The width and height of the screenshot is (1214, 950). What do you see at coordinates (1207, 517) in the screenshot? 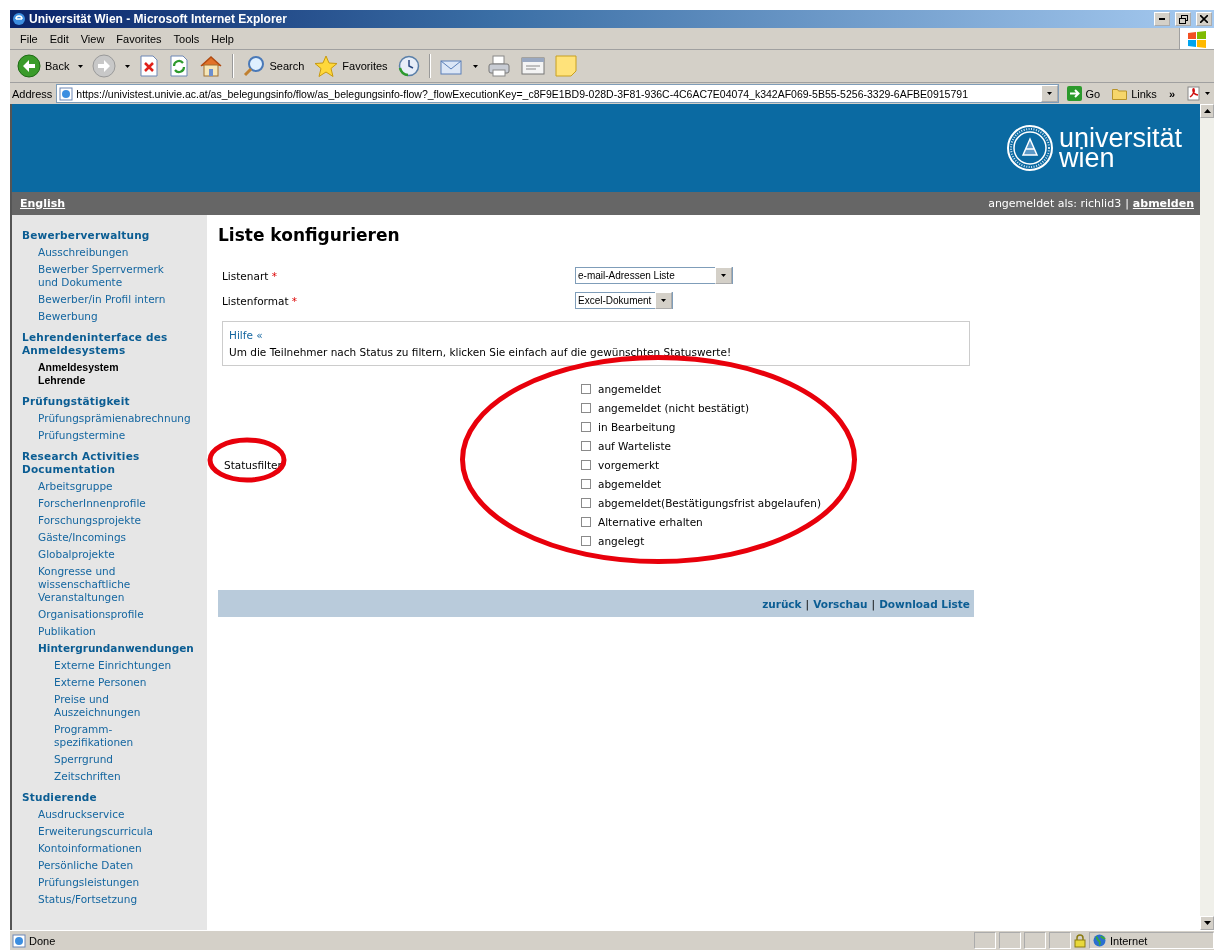
I see `scrollbar` at bounding box center [1207, 517].